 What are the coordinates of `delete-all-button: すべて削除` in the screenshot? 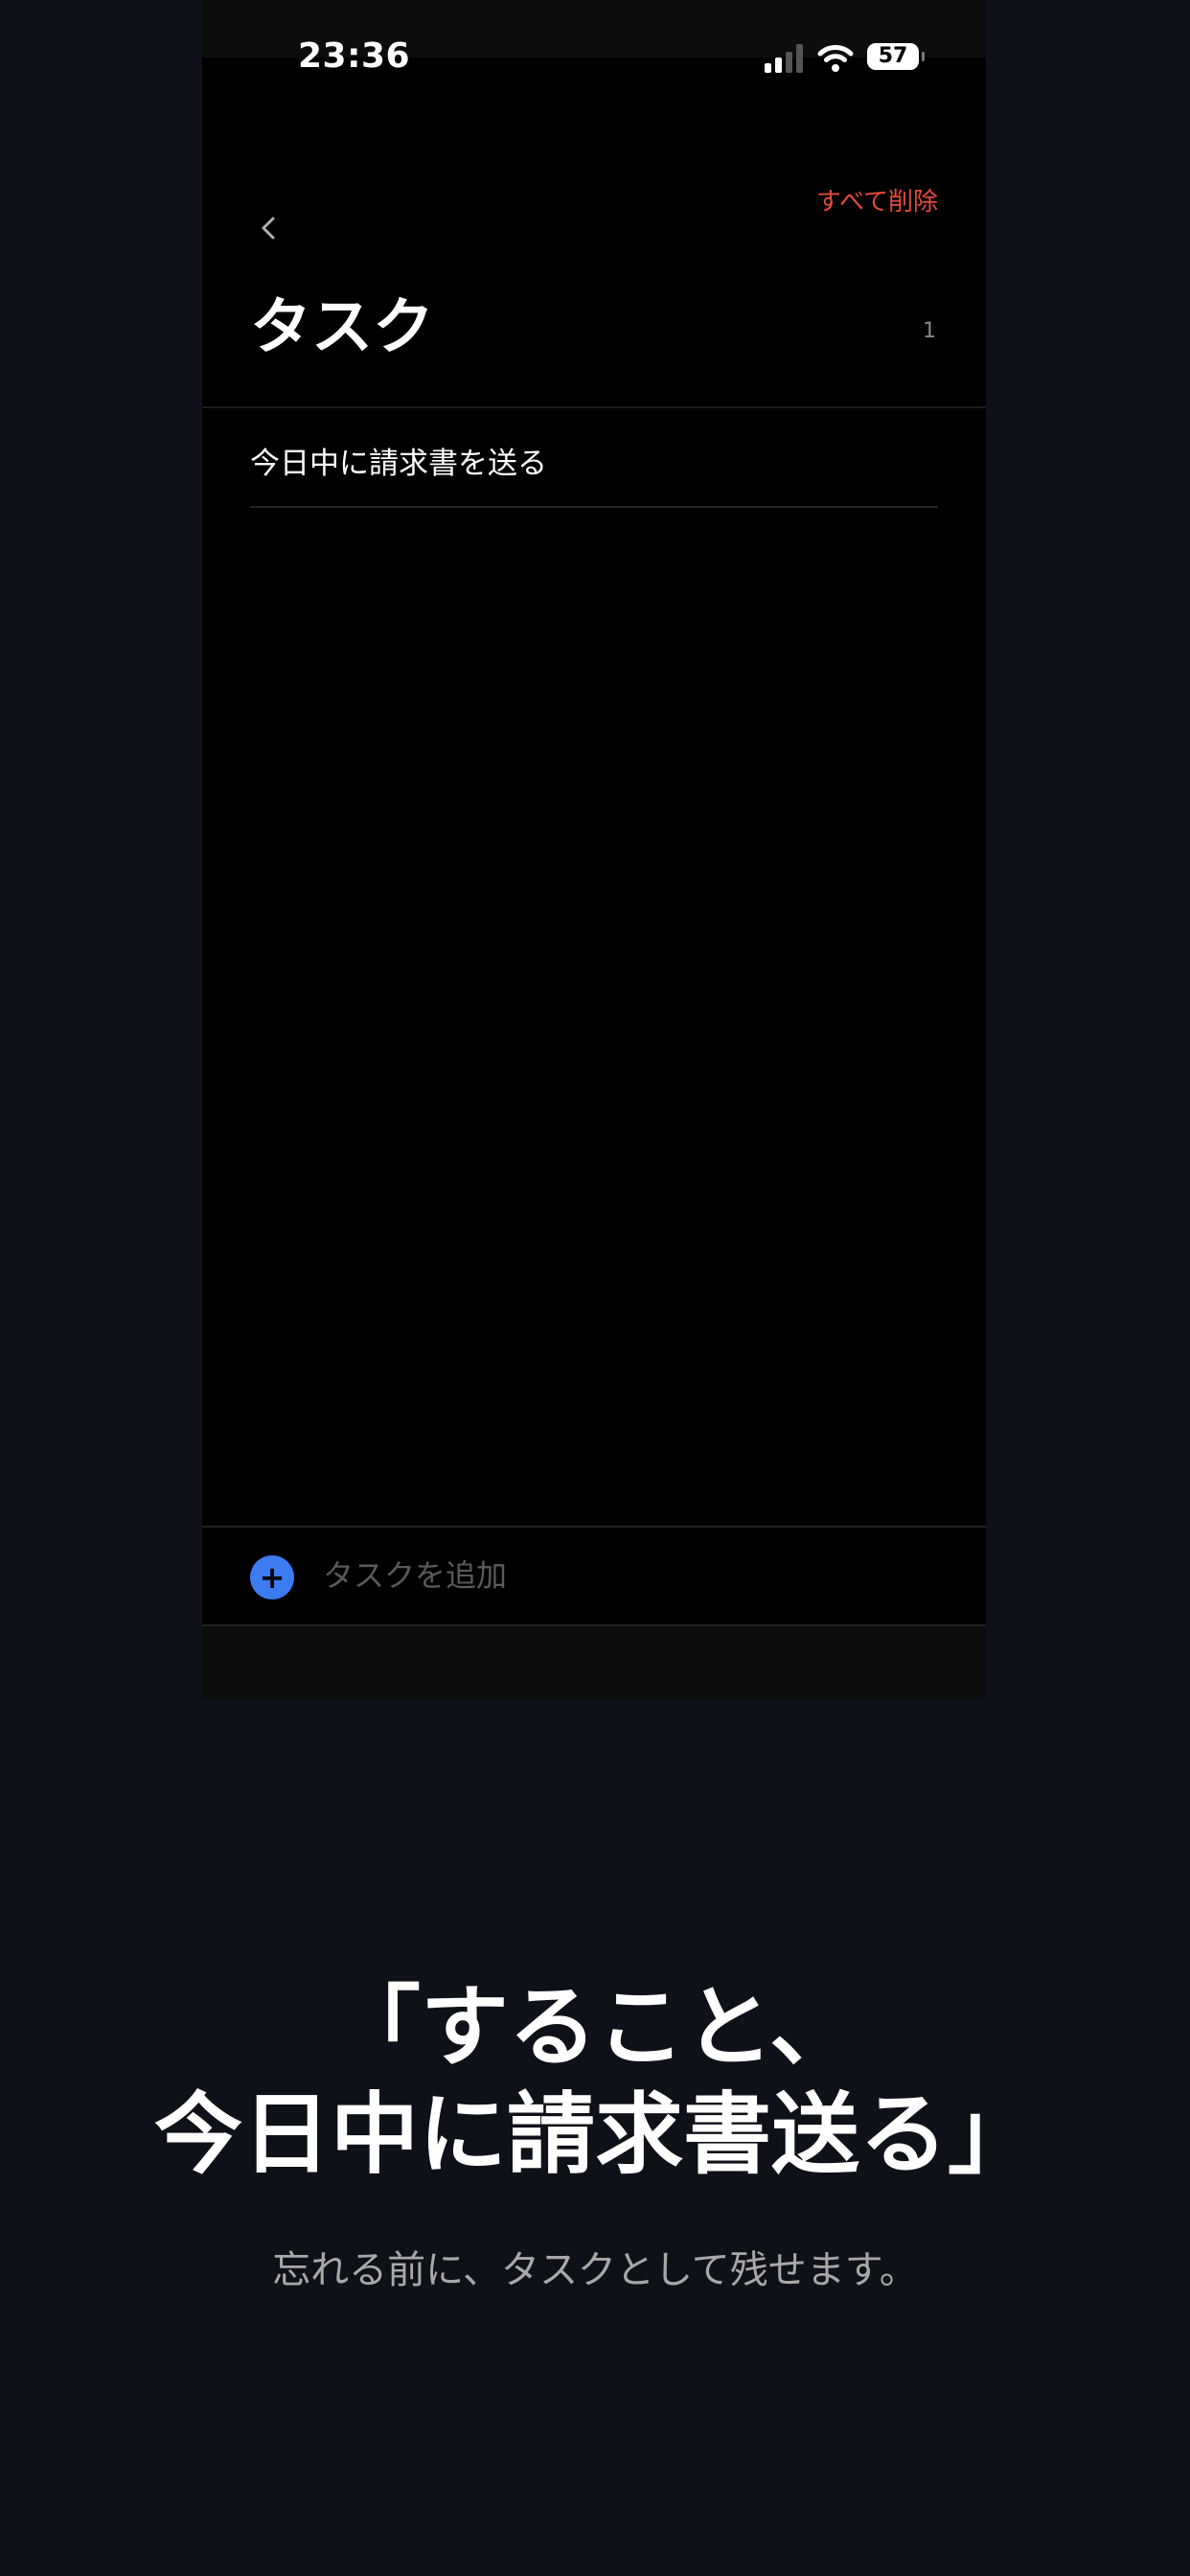 It's located at (877, 200).